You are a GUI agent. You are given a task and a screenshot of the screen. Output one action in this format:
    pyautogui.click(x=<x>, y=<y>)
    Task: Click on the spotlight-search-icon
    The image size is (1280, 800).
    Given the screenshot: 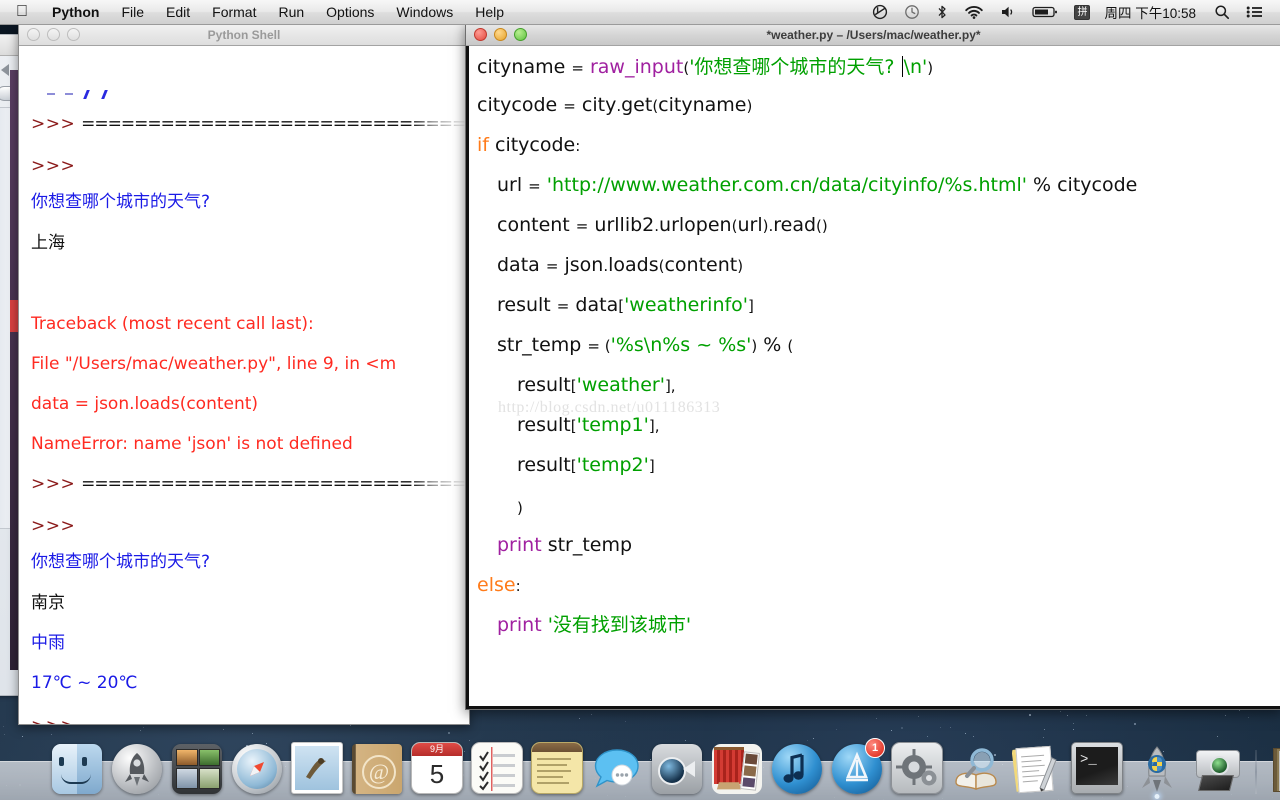 What is the action you would take?
    pyautogui.click(x=1222, y=12)
    